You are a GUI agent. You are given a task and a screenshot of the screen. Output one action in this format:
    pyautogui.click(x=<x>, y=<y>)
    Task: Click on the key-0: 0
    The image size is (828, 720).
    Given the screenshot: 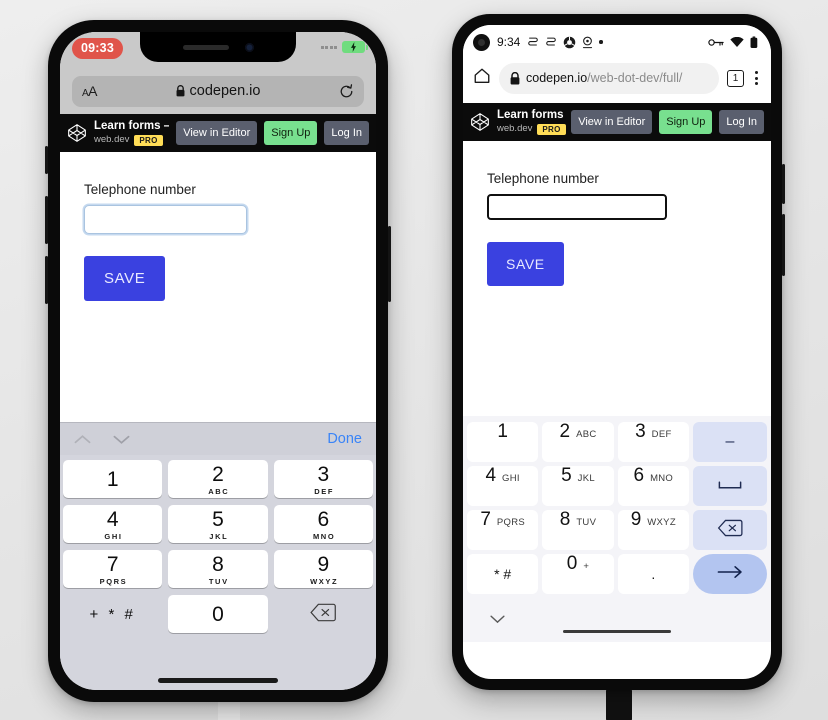 What is the action you would take?
    pyautogui.click(x=218, y=614)
    